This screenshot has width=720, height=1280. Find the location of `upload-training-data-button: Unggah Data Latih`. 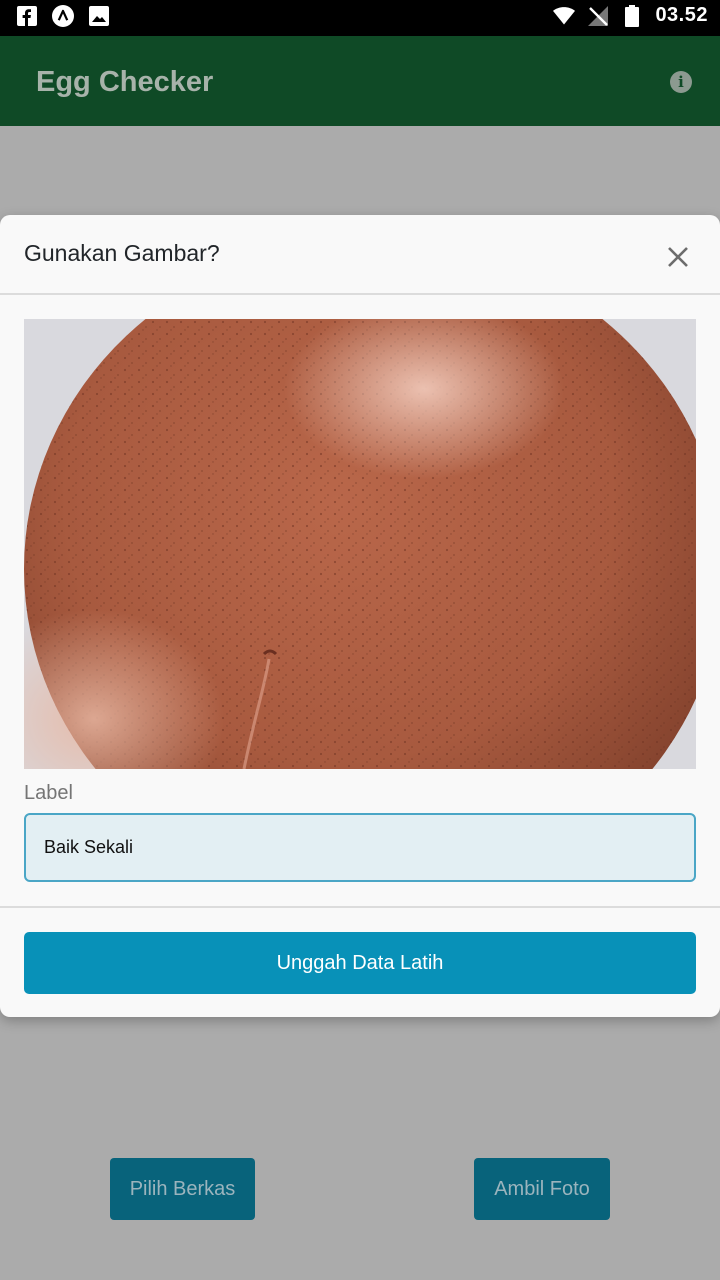

upload-training-data-button: Unggah Data Latih is located at coordinates (360, 963).